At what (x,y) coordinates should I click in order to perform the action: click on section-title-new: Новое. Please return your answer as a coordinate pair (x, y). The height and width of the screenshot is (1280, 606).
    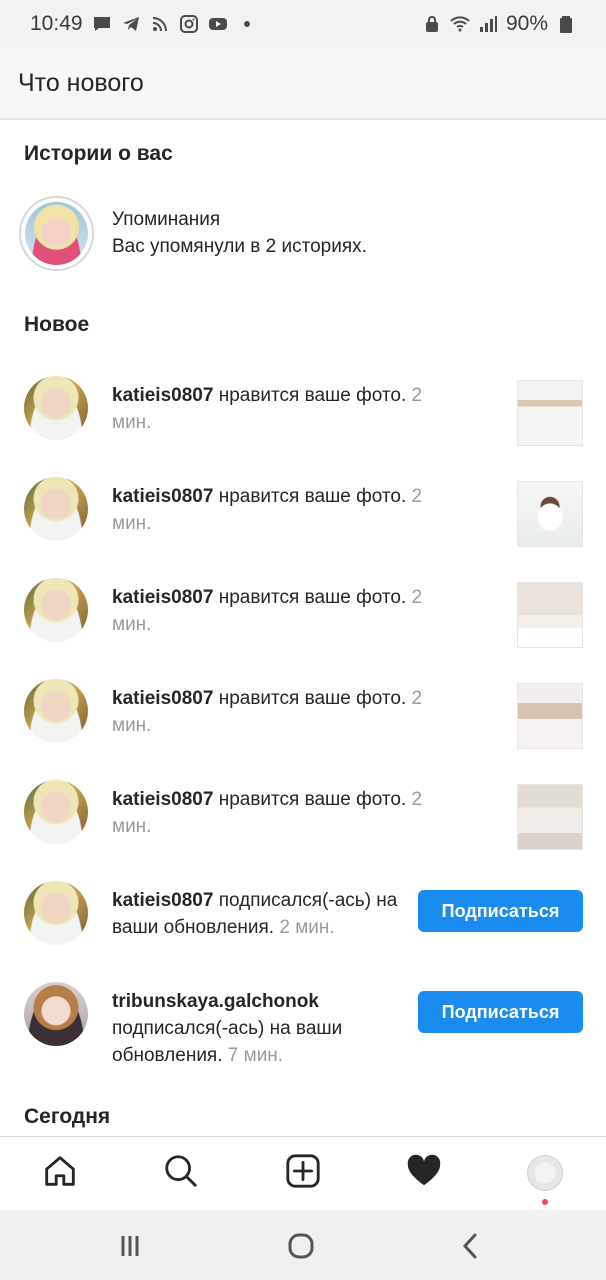
    Looking at the image, I should click on (57, 324).